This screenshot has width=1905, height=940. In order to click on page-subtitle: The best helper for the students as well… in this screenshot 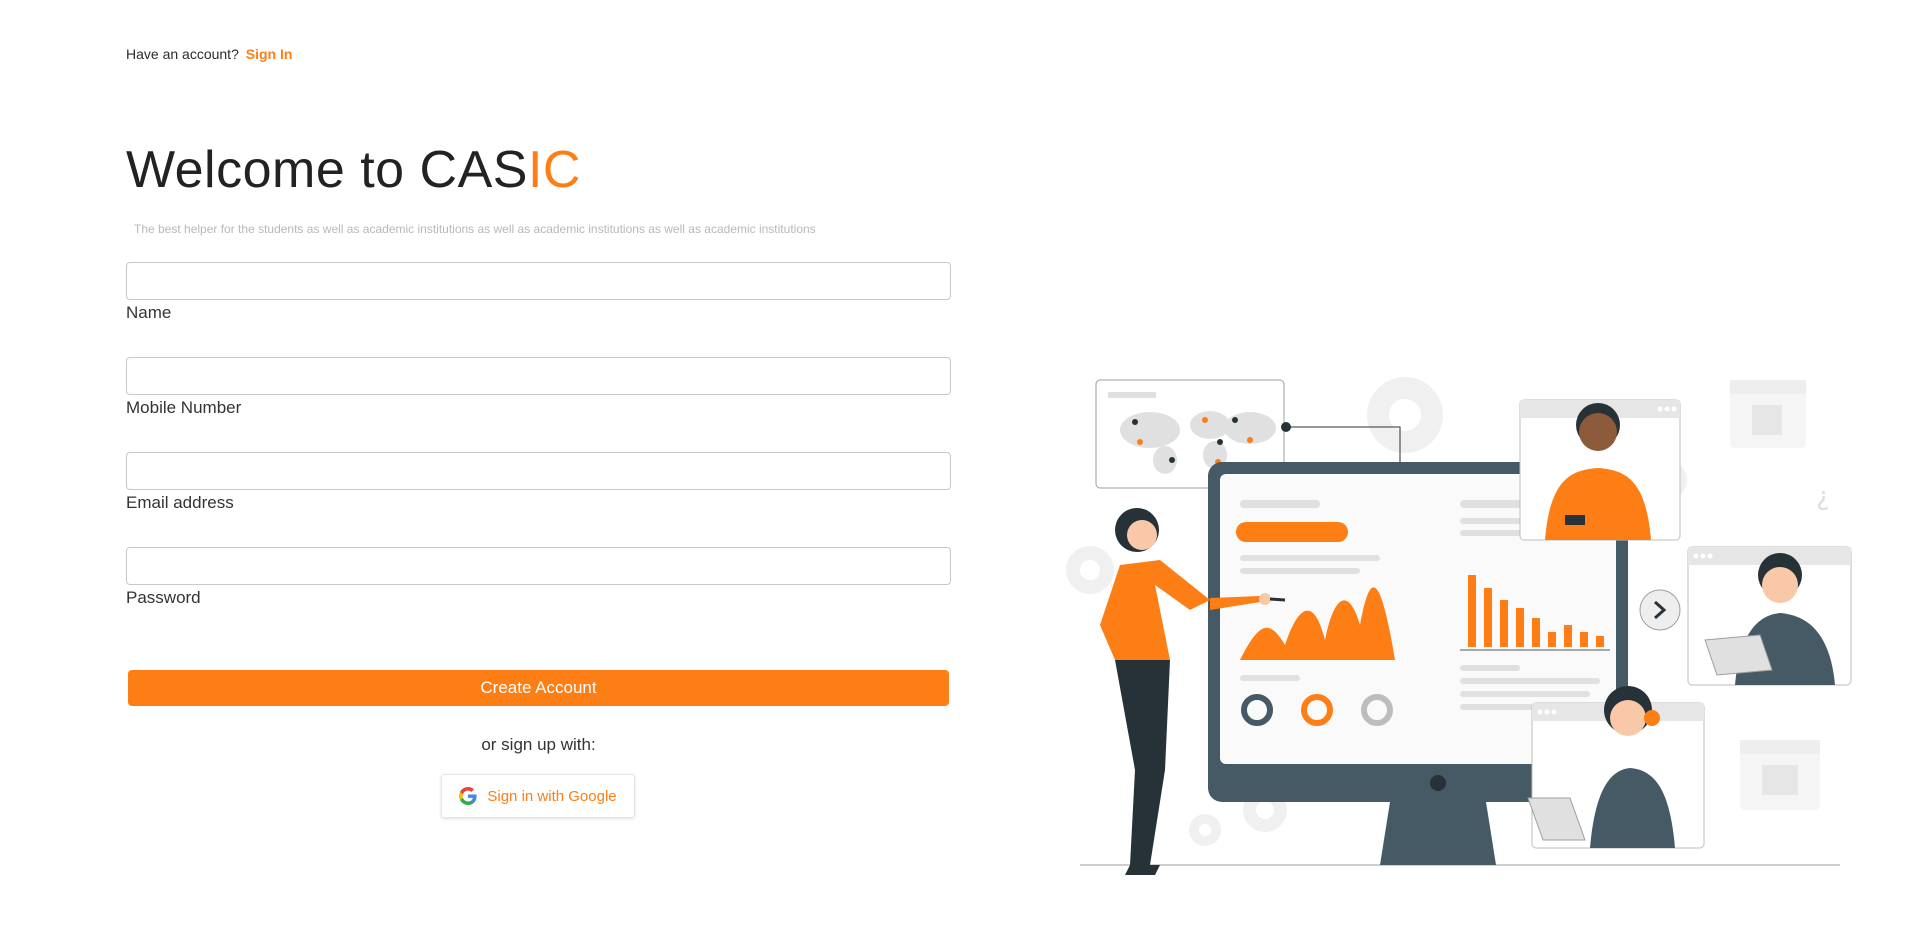, I will do `click(475, 229)`.